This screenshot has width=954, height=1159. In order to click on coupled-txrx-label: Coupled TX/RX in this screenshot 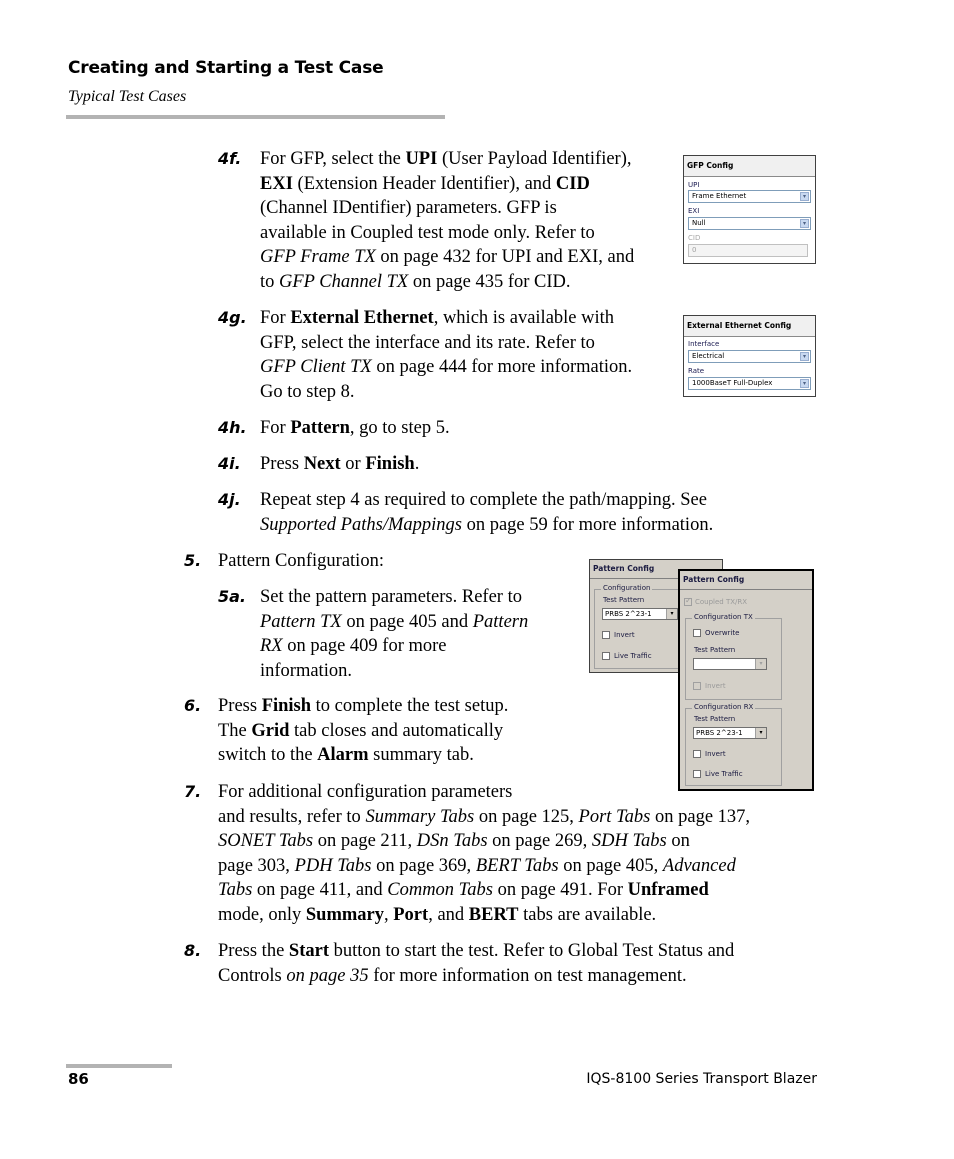, I will do `click(721, 602)`.